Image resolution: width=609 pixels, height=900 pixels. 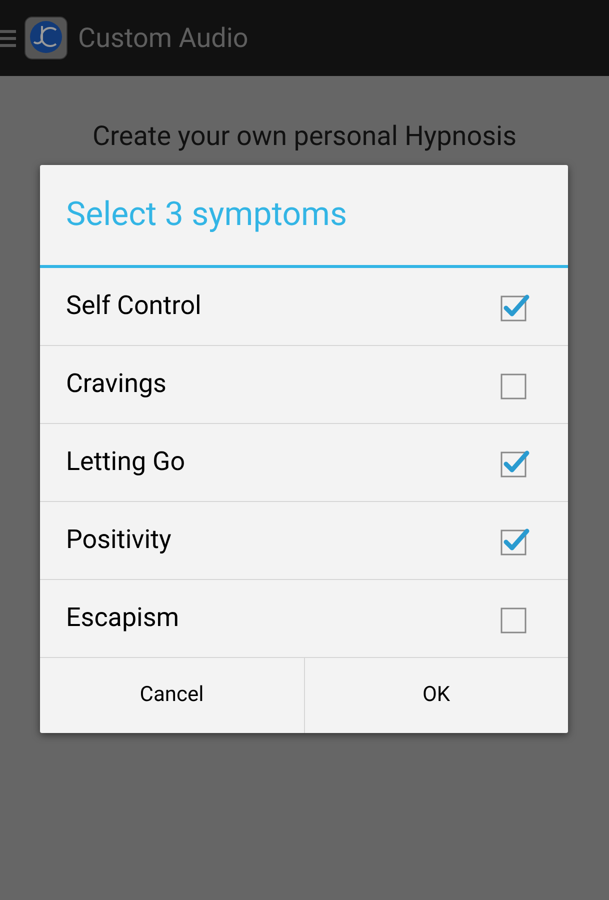 What do you see at coordinates (8, 38) in the screenshot?
I see `menu-icon` at bounding box center [8, 38].